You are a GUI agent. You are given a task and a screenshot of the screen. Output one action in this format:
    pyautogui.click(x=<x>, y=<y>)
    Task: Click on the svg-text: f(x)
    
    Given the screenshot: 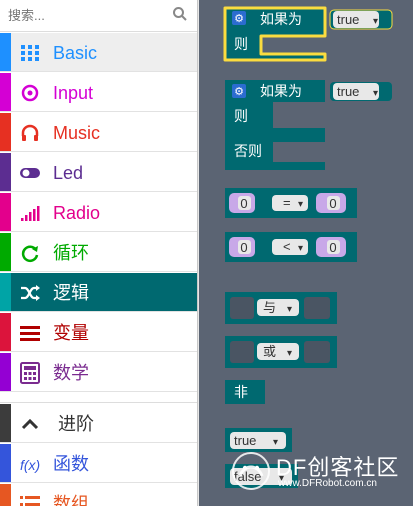 What is the action you would take?
    pyautogui.click(x=30, y=465)
    